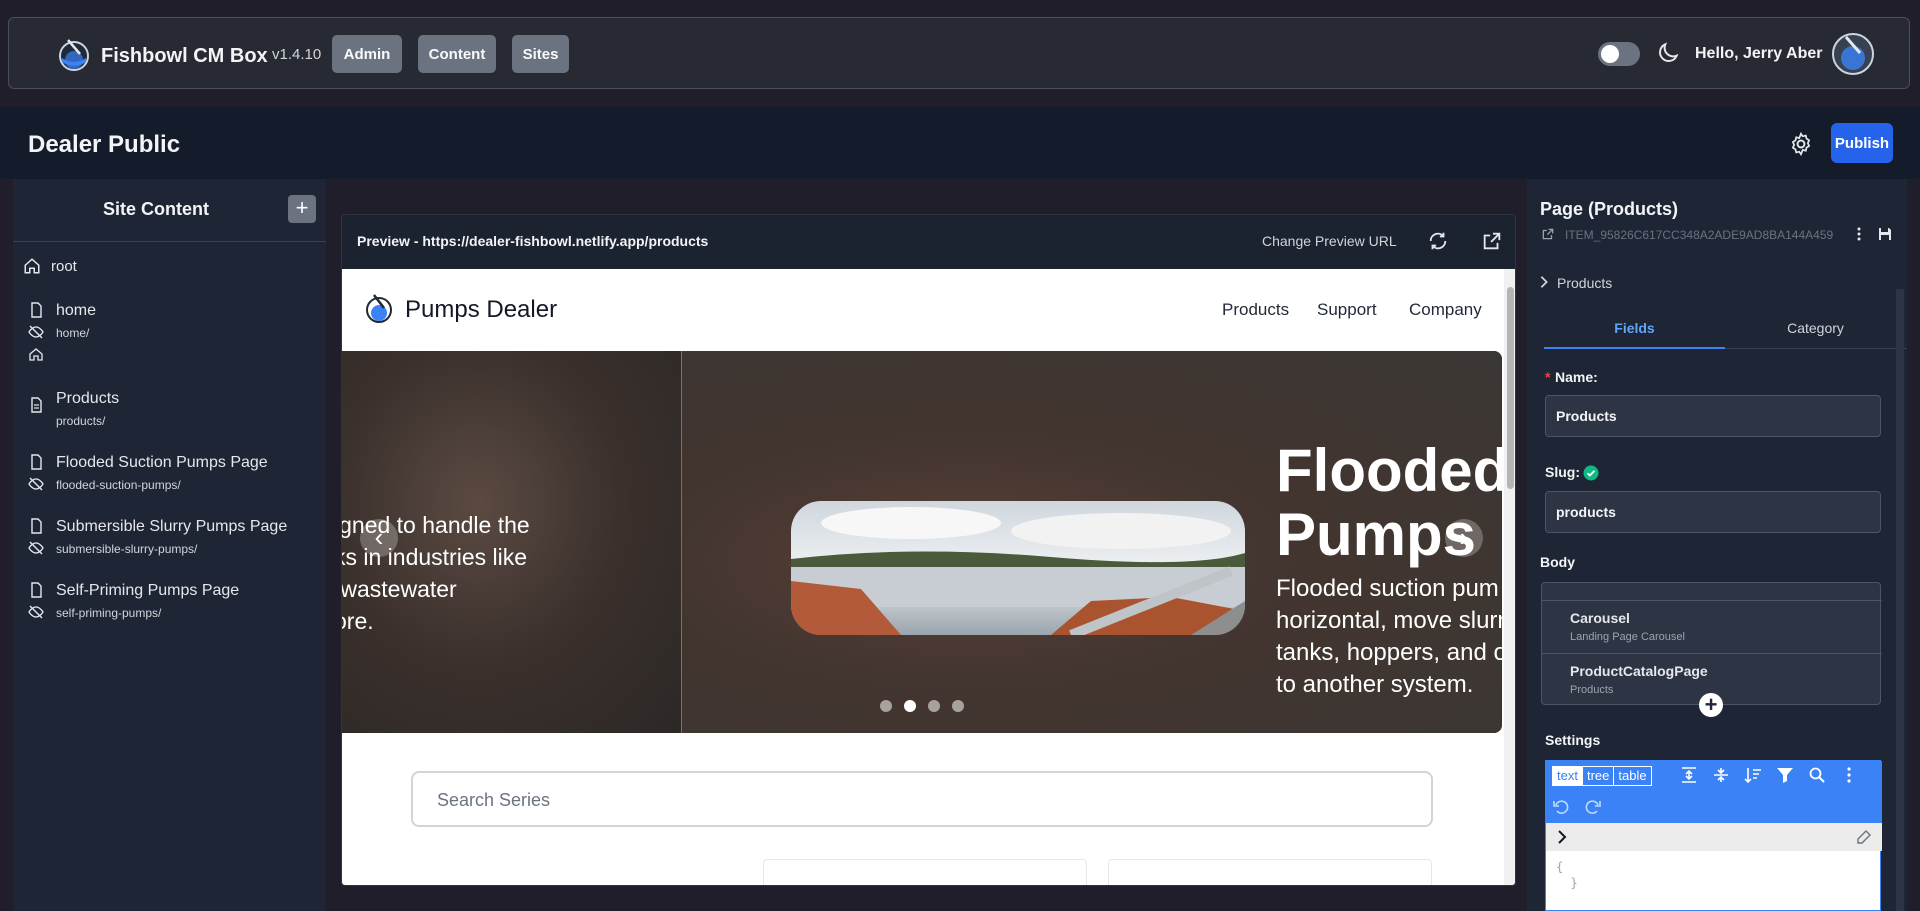  Describe the element at coordinates (148, 590) in the screenshot. I see `sidebar-item-label: Self-Priming Pumps Page` at that location.